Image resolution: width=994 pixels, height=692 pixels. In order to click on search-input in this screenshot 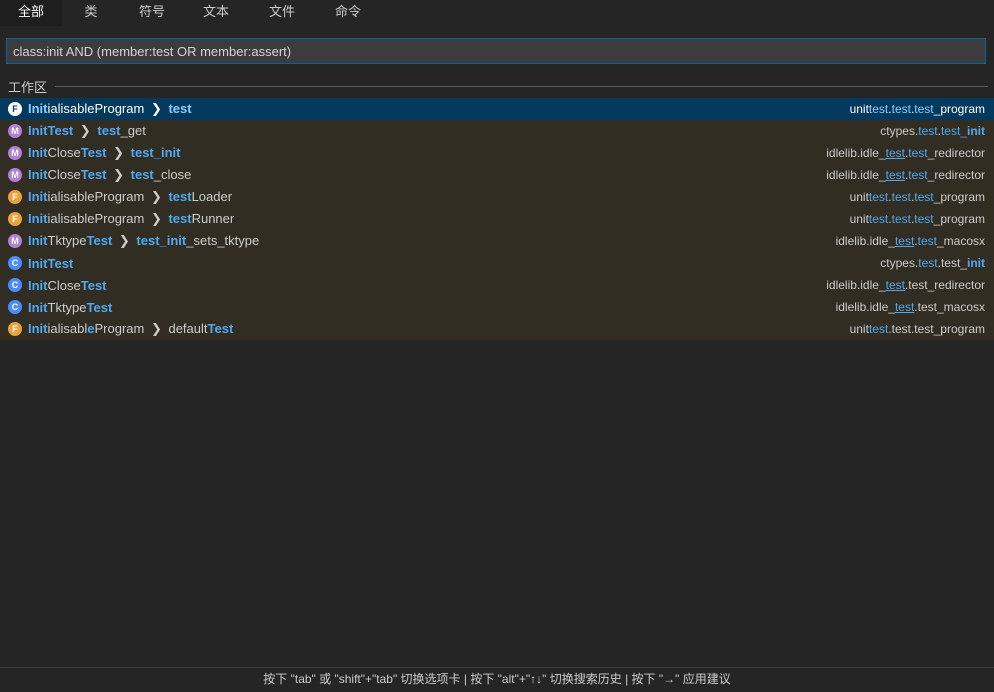, I will do `click(496, 51)`.